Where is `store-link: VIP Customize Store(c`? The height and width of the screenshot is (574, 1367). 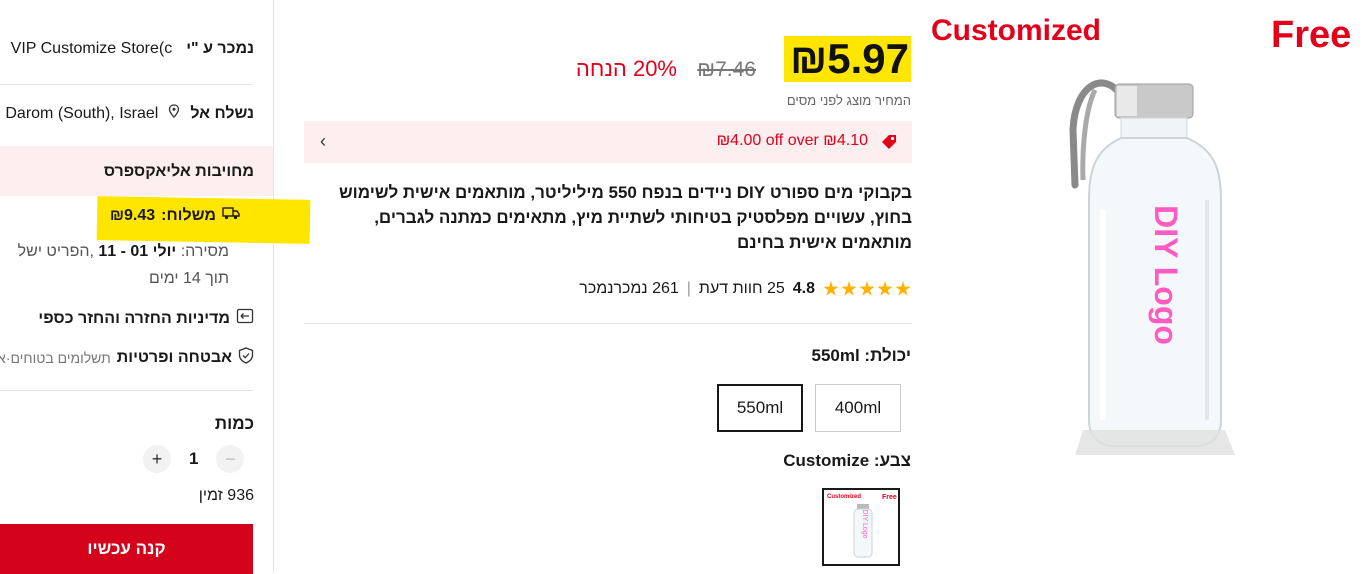 store-link: VIP Customize Store(c is located at coordinates (92, 49).